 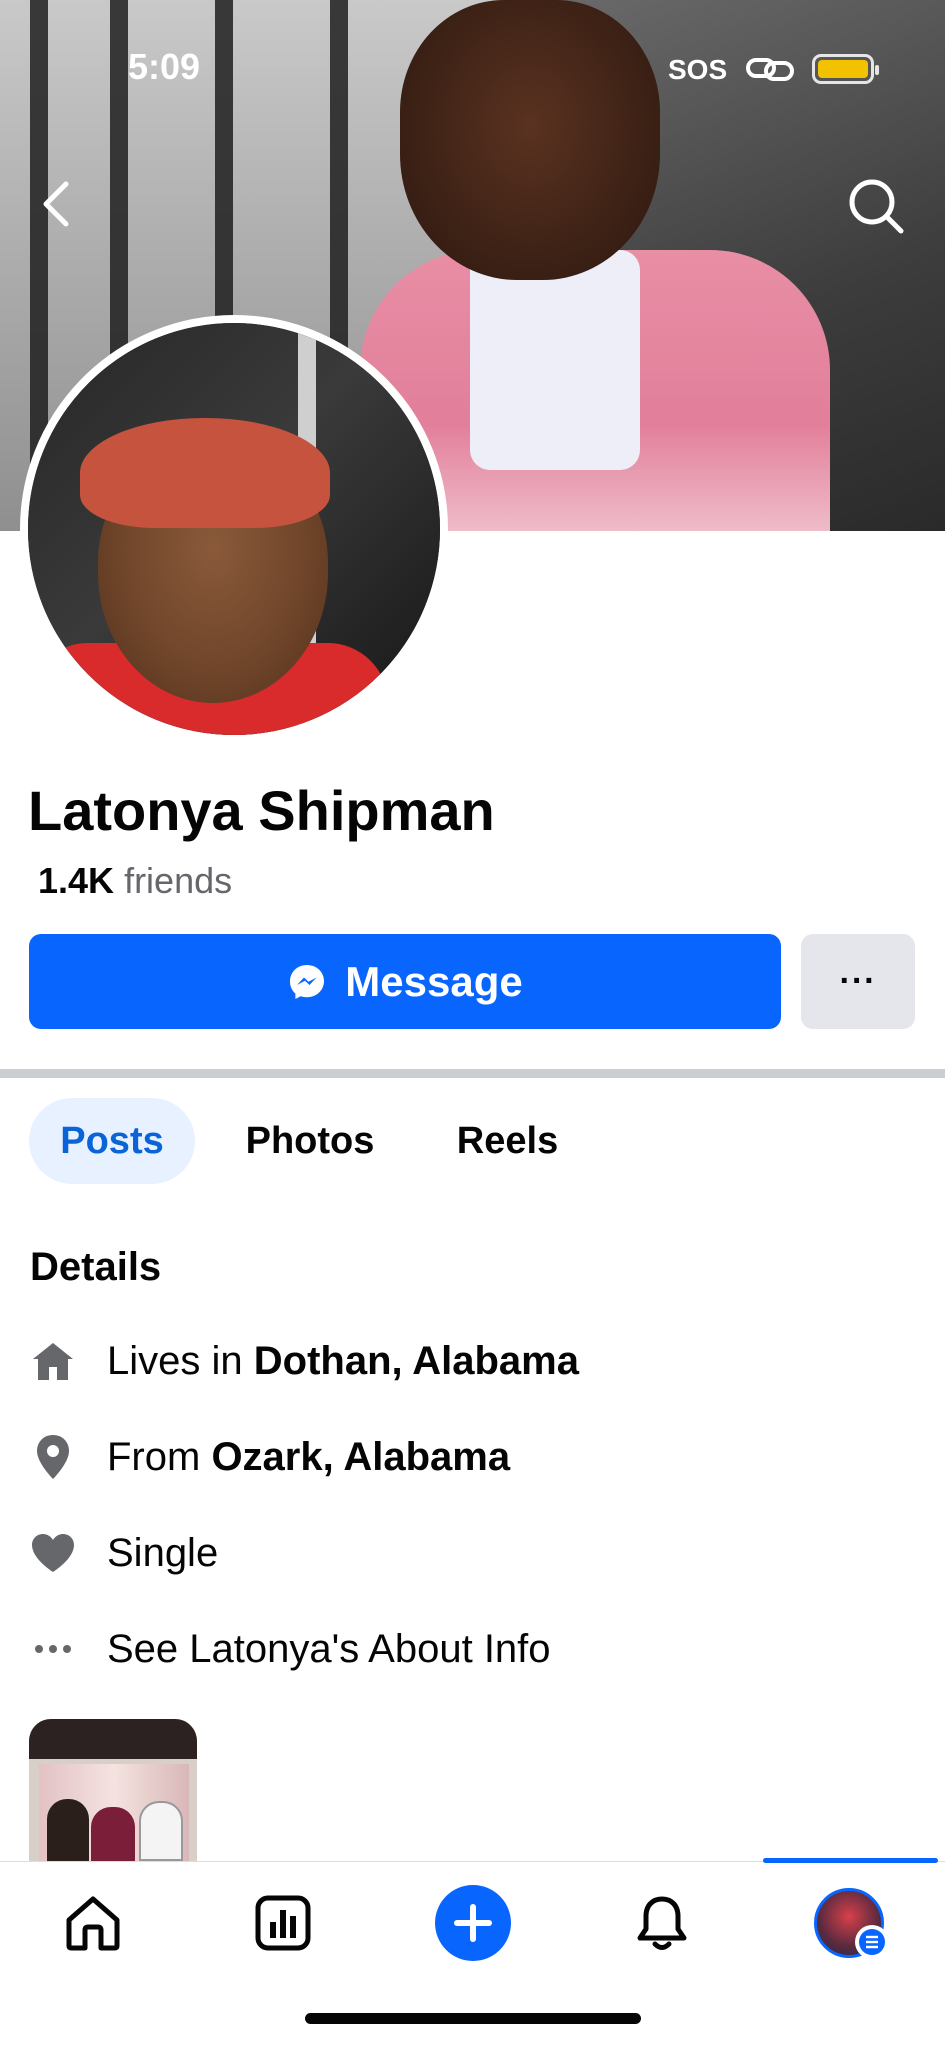 I want to click on message-button: Message, so click(x=405, y=981).